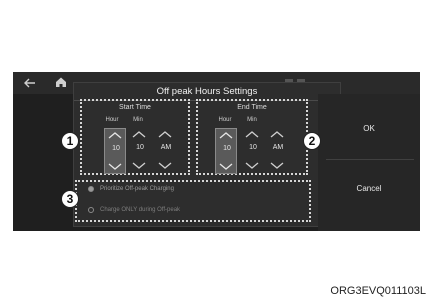  I want to click on start-min-label: Min, so click(138, 120).